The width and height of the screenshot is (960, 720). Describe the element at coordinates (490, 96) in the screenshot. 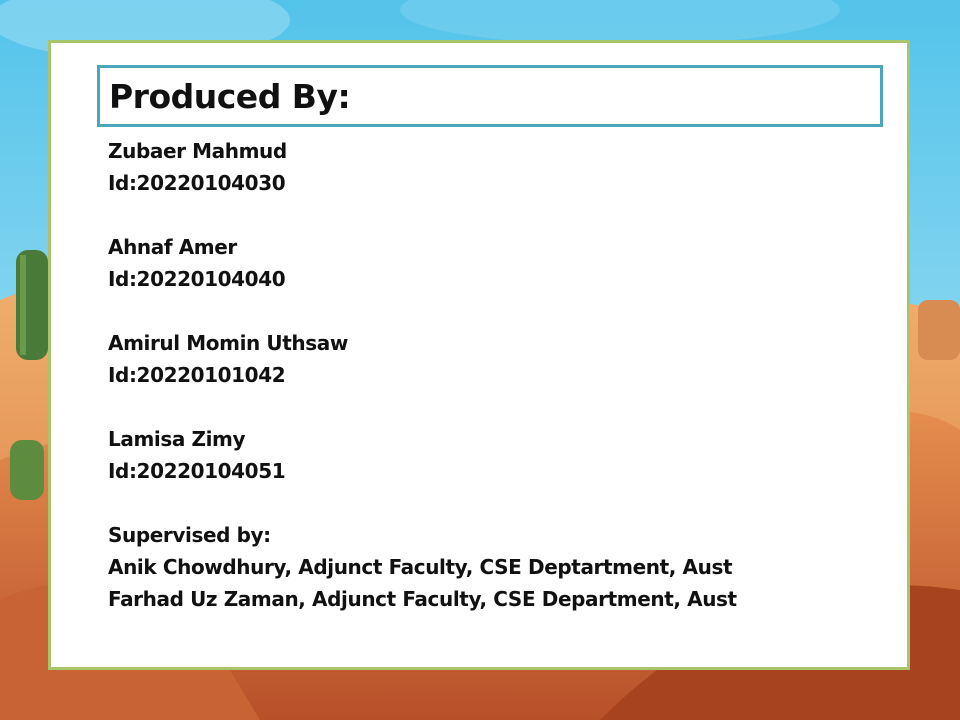

I see `title-placeholder: Produced By:` at that location.